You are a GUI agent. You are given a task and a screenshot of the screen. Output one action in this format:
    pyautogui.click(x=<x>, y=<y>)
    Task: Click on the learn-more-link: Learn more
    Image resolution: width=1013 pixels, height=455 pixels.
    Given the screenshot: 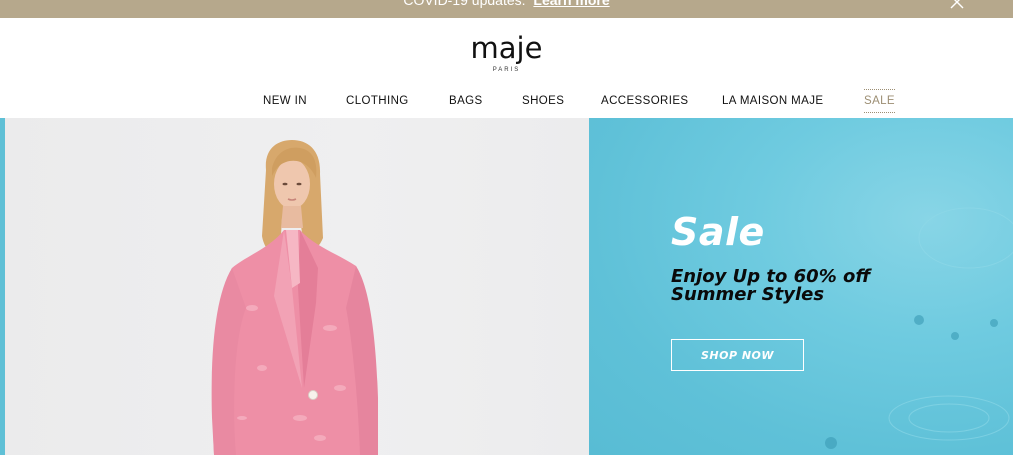 What is the action you would take?
    pyautogui.click(x=571, y=4)
    